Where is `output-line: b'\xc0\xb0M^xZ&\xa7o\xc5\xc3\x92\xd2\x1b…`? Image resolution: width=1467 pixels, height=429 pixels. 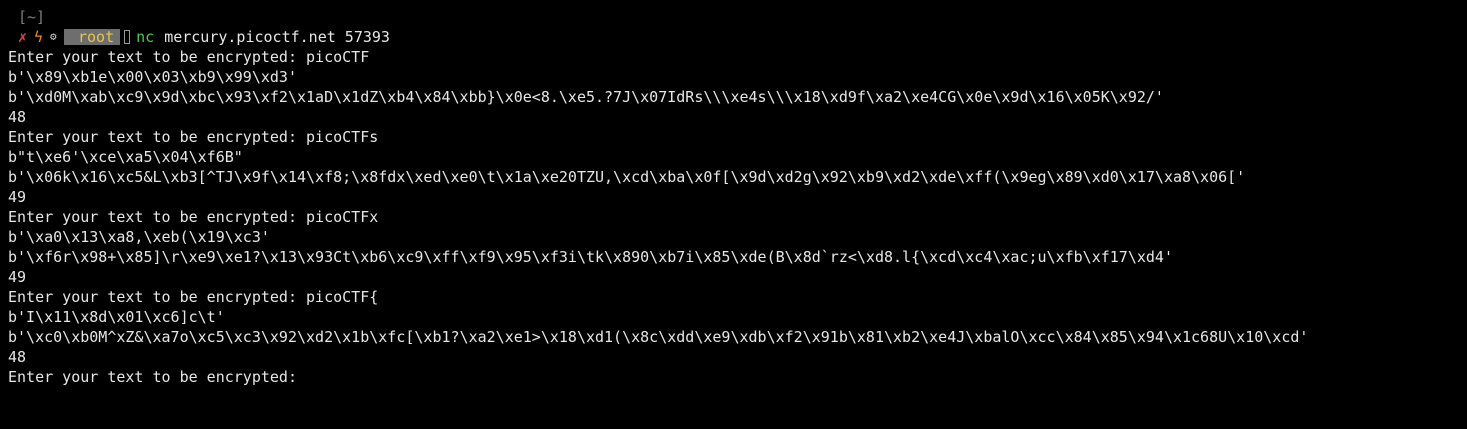 output-line: b'\xc0\xb0M^xZ&\xa7o\xc5\xc3\x92\xd2\x1b… is located at coordinates (658, 337).